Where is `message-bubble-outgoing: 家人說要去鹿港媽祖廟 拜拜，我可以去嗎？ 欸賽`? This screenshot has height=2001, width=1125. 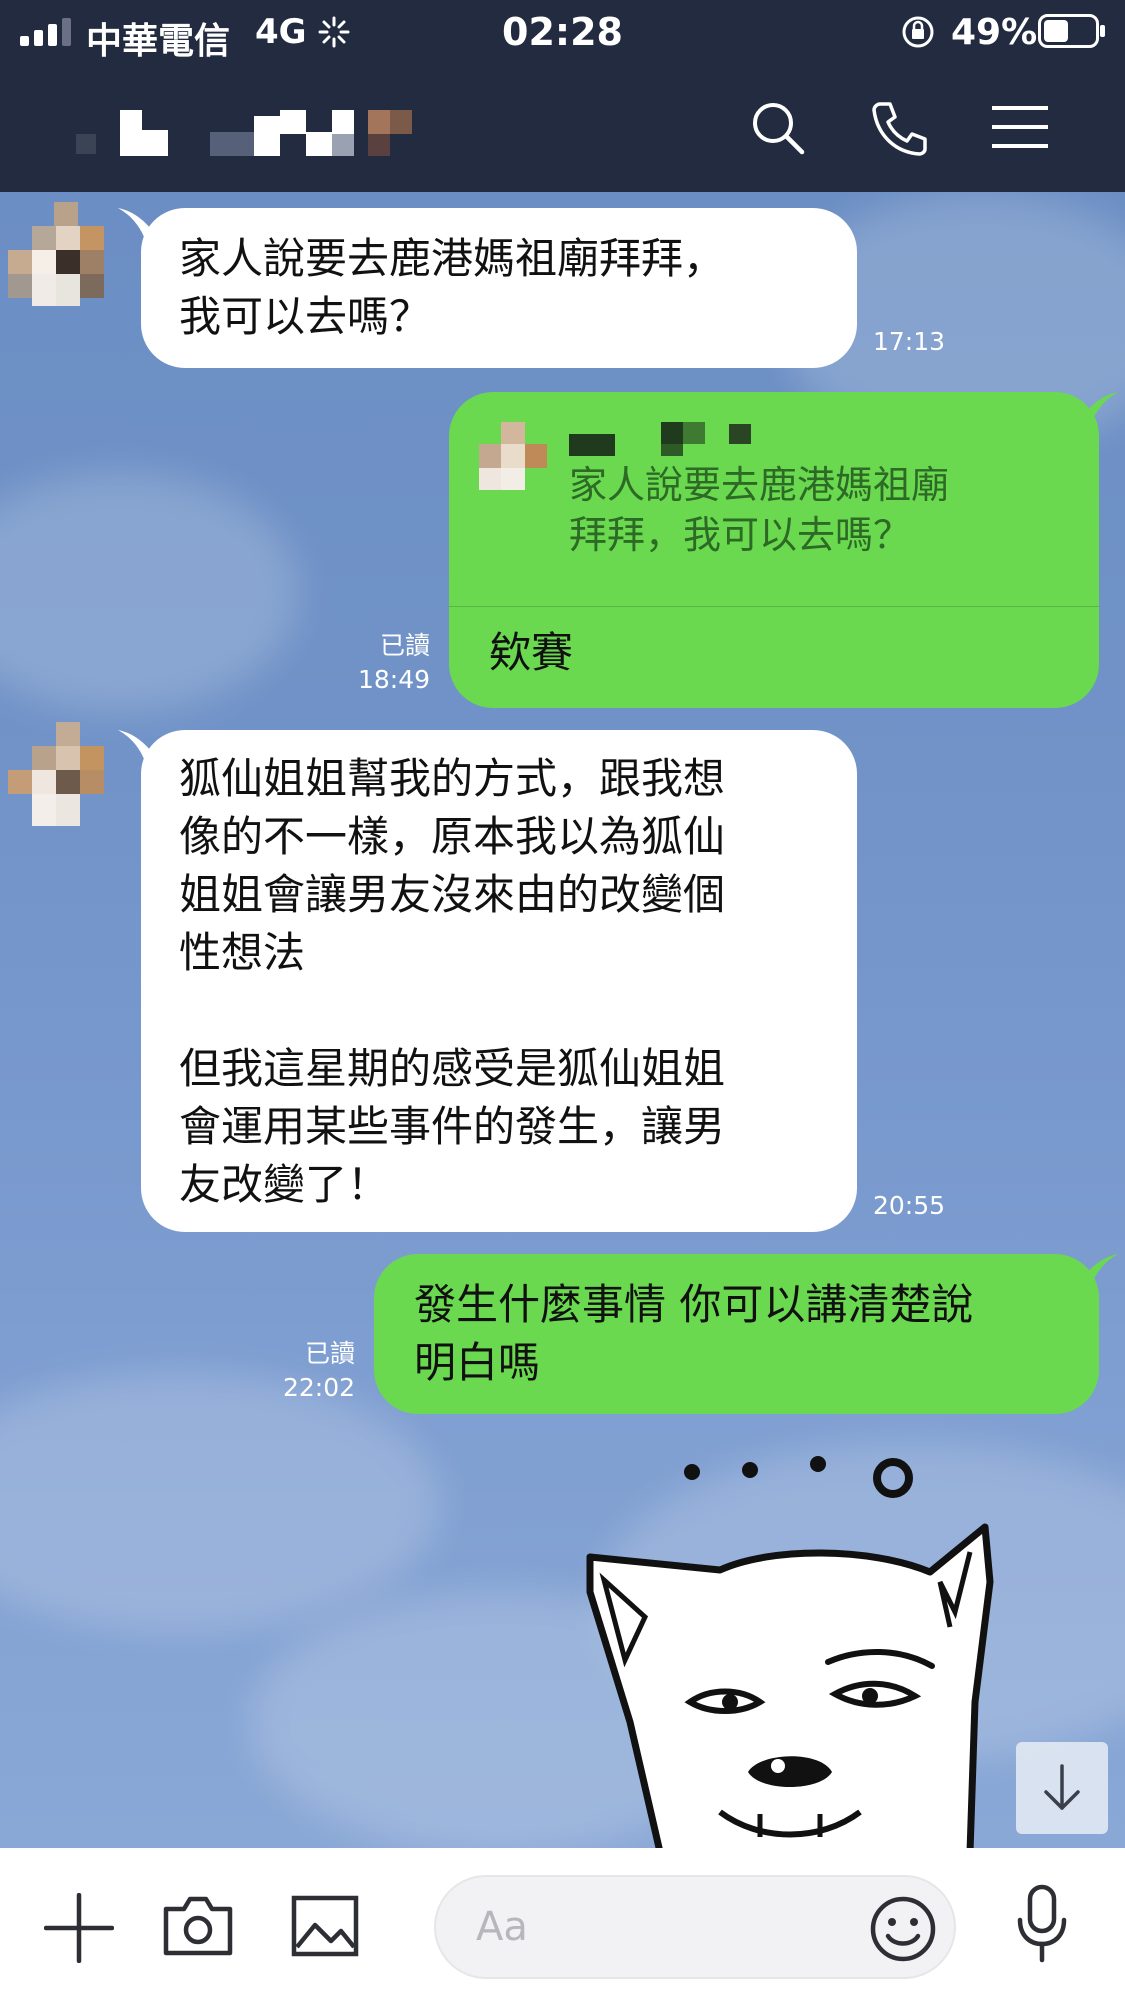 message-bubble-outgoing: 家人說要去鹿港媽祖廟 拜拜，我可以去嗎？ 欸賽 is located at coordinates (774, 550).